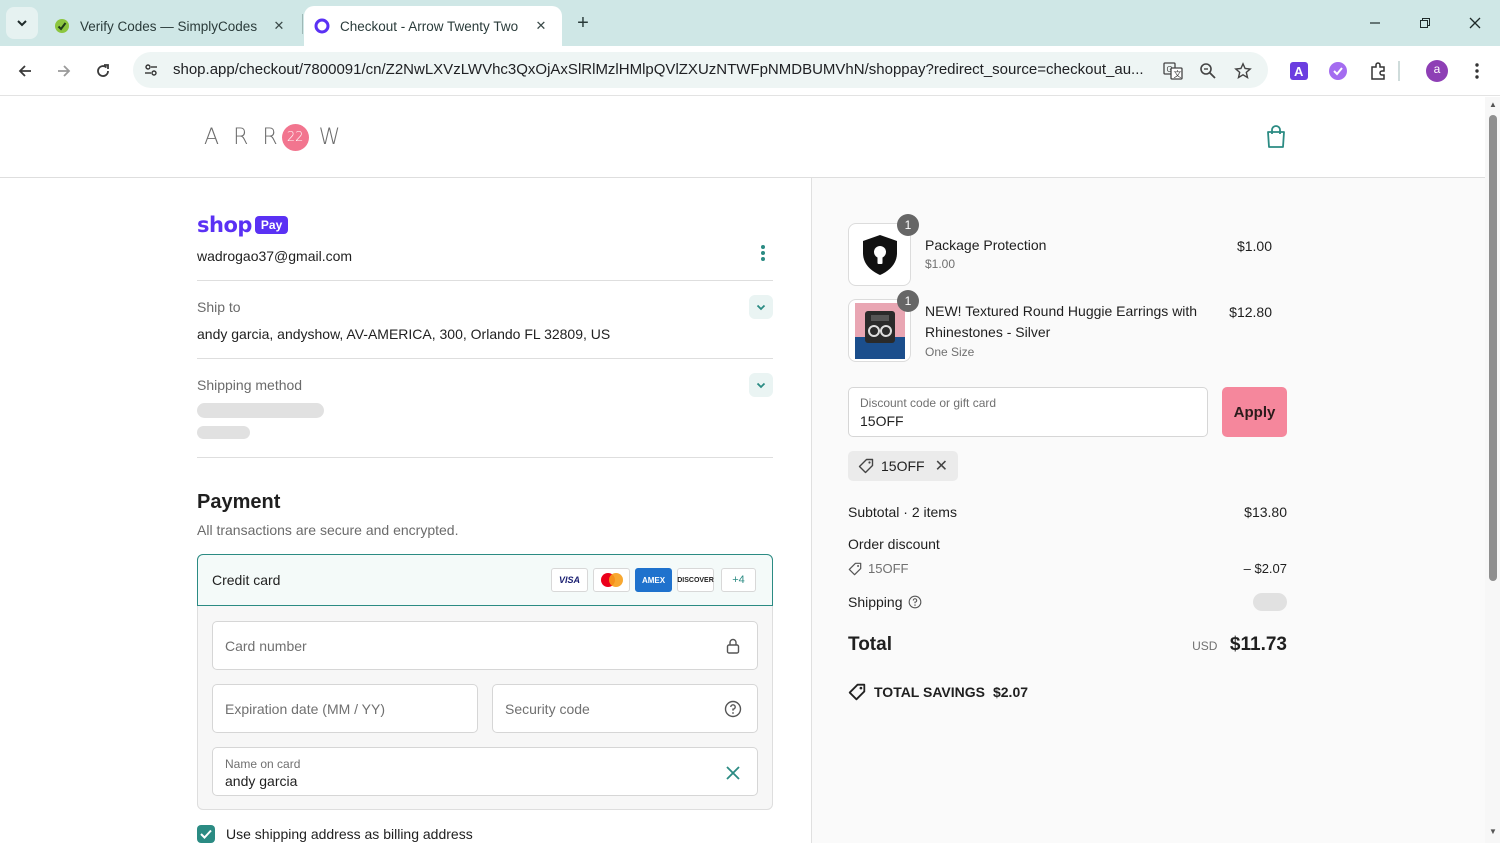 Image resolution: width=1500 pixels, height=843 pixels. Describe the element at coordinates (882, 421) in the screenshot. I see `discount-field-value: 15OFF` at that location.